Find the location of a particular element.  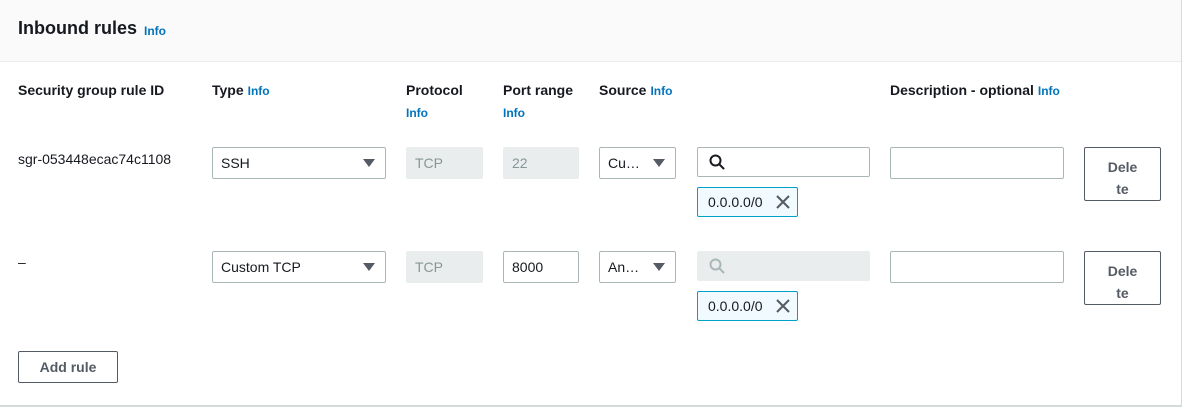

add-rule-button: Add rule is located at coordinates (68, 367).